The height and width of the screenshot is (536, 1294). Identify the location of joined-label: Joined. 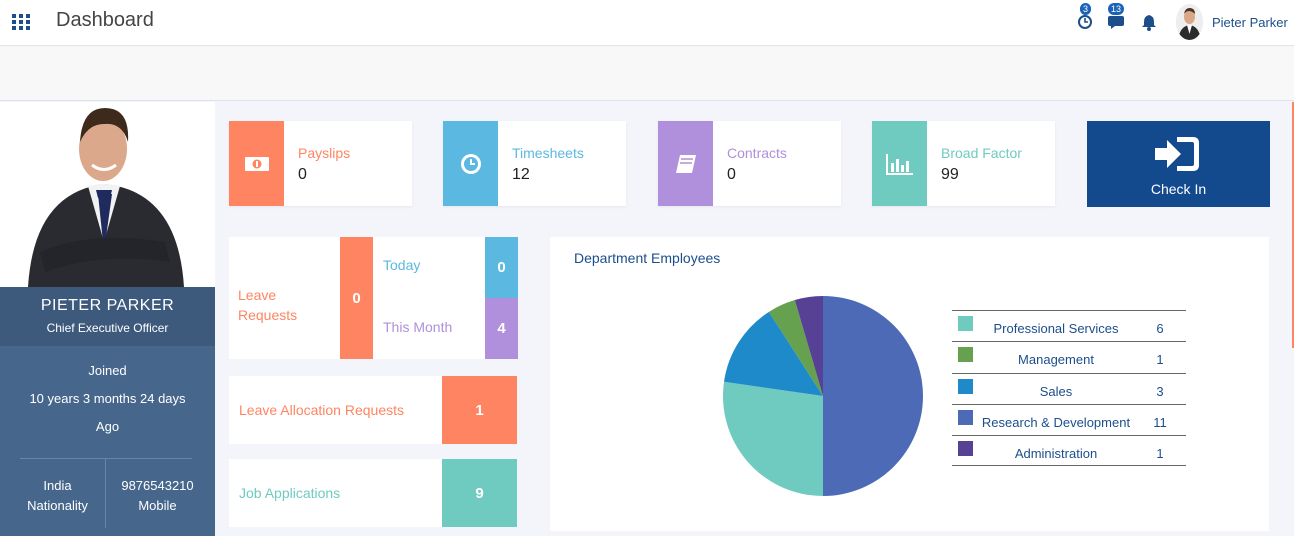
(107, 370).